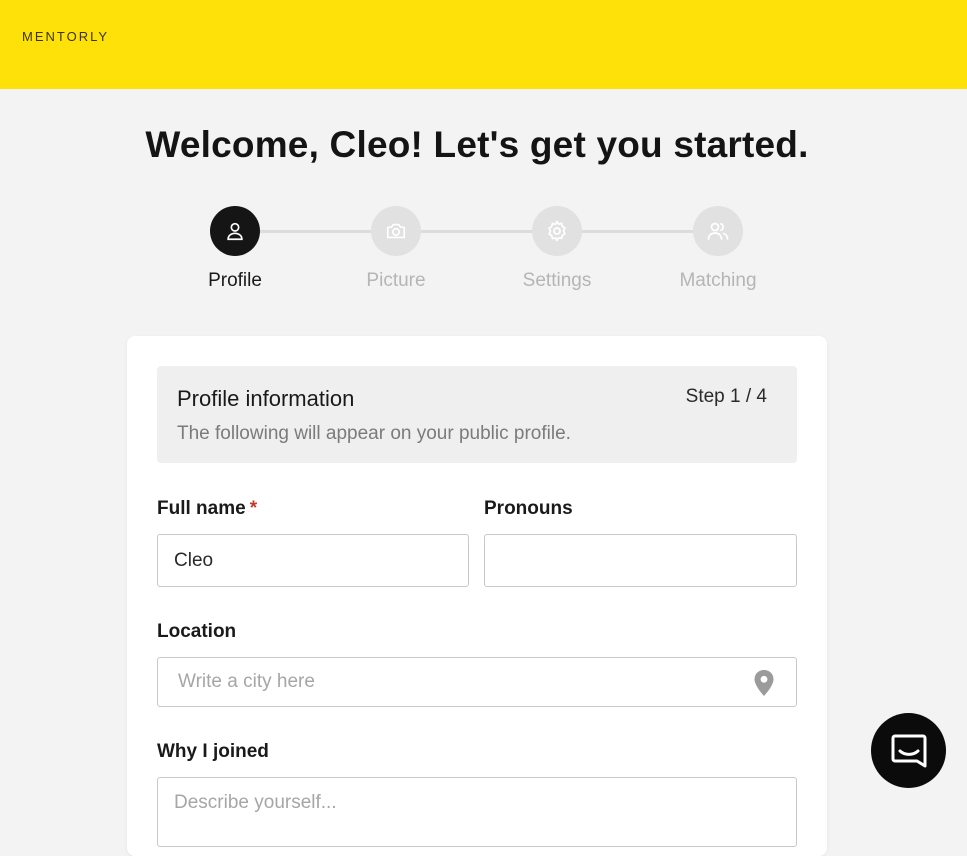  I want to click on step-settings: Settings, so click(557, 249).